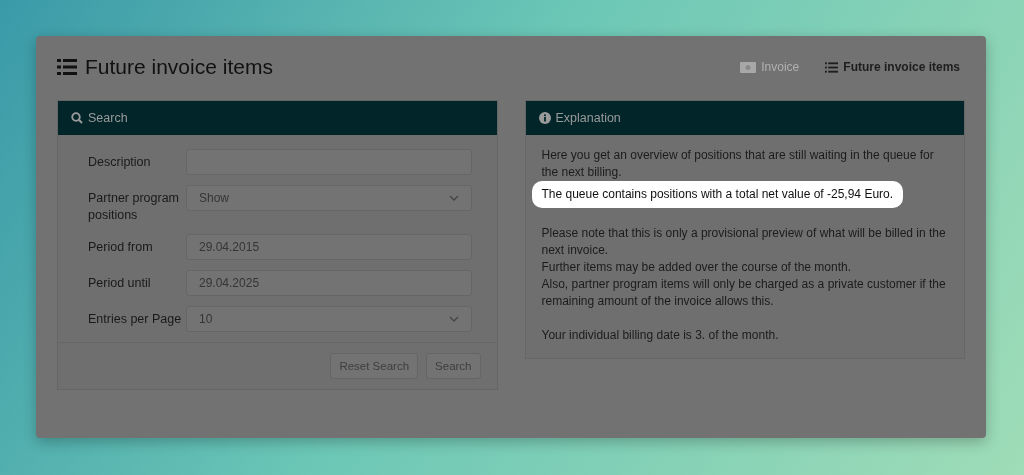 Image resolution: width=1024 pixels, height=475 pixels. Describe the element at coordinates (329, 247) in the screenshot. I see `input-field: 29.04.2015` at that location.